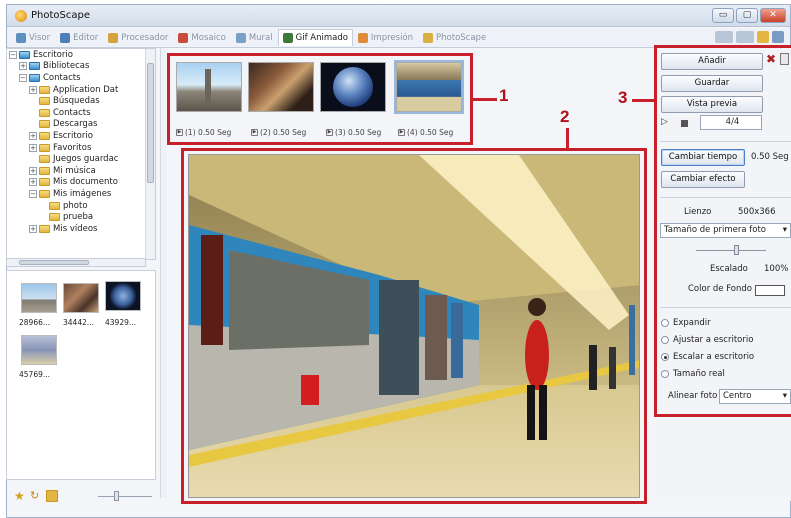  I want to click on rotate-icon: ↻, so click(36, 496).